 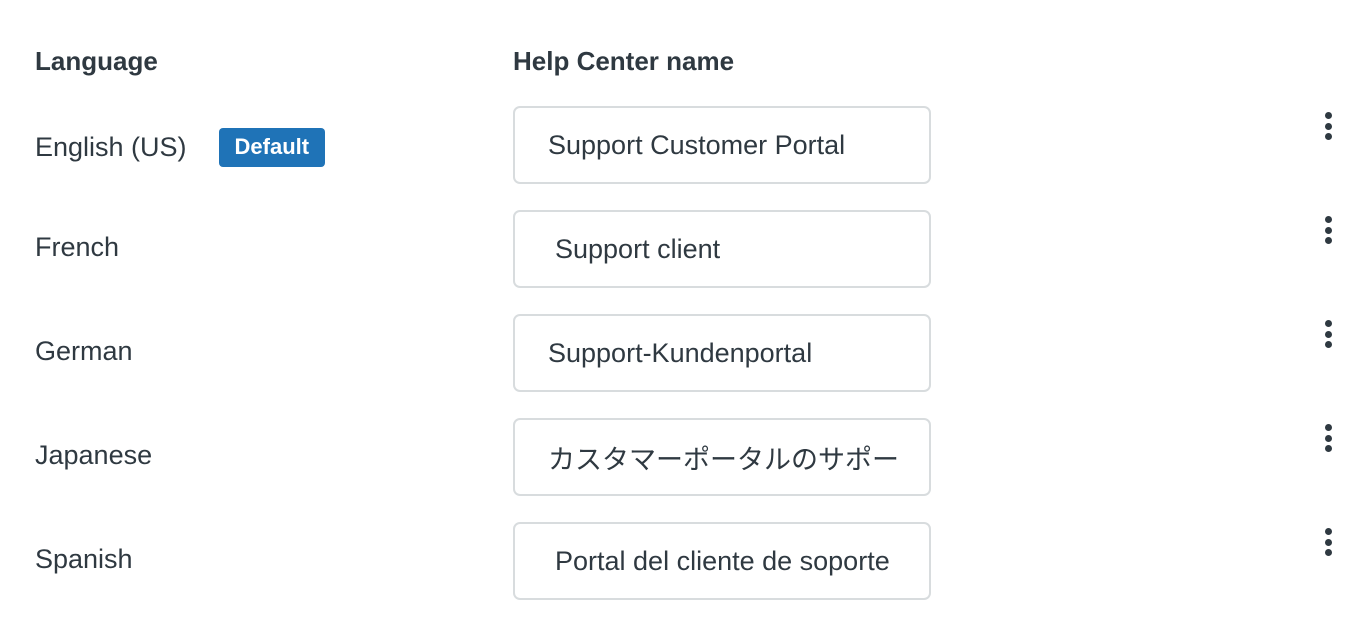 I want to click on language-label: French, so click(x=77, y=247).